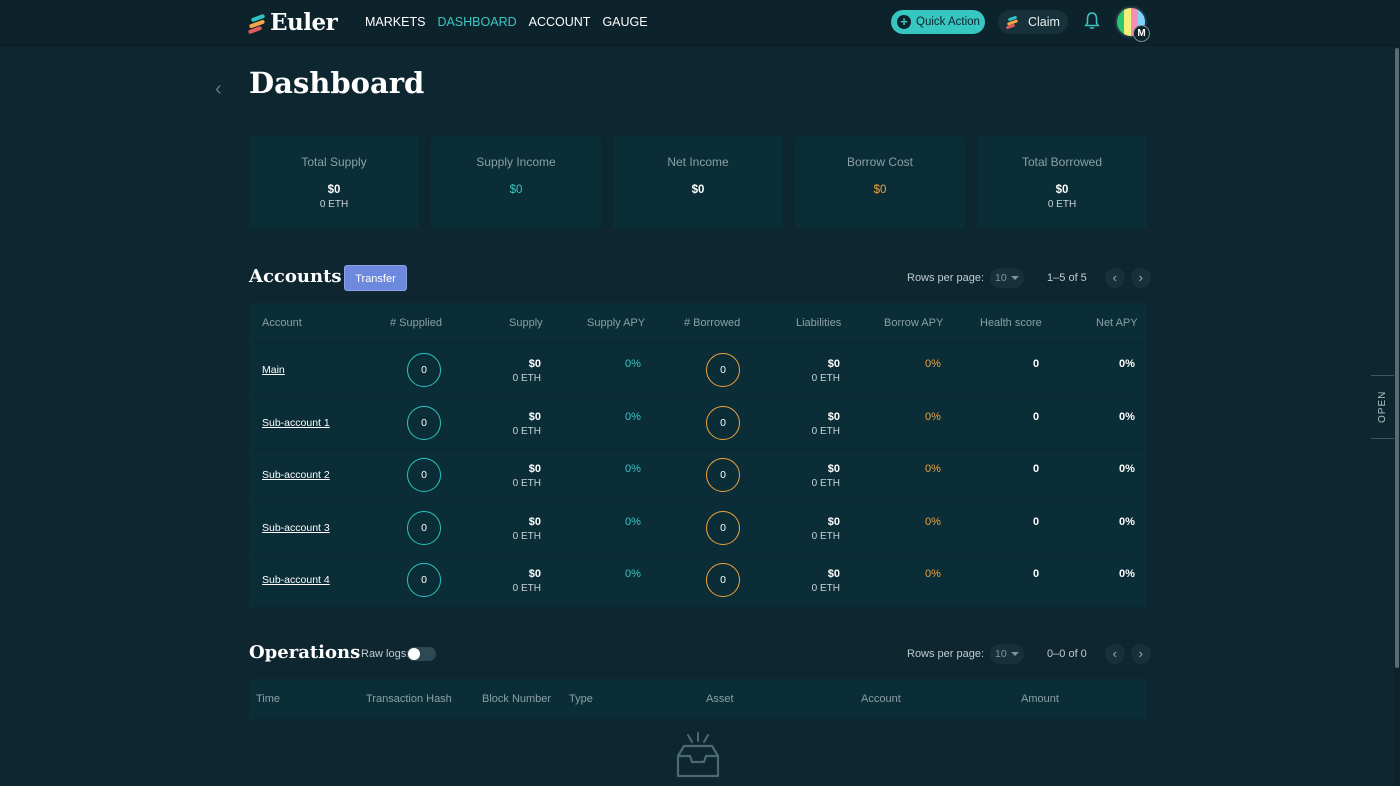  Describe the element at coordinates (416, 323) in the screenshot. I see `column-header: # Supplied` at that location.